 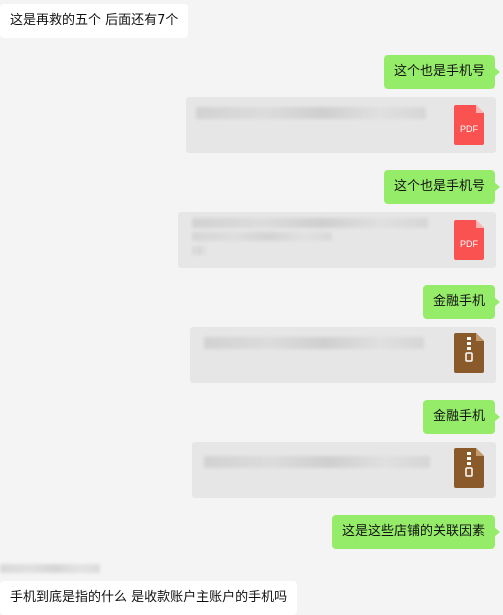 What do you see at coordinates (94, 21) in the screenshot?
I see `incoming-message: 这是再救的五个 后面还有7个` at bounding box center [94, 21].